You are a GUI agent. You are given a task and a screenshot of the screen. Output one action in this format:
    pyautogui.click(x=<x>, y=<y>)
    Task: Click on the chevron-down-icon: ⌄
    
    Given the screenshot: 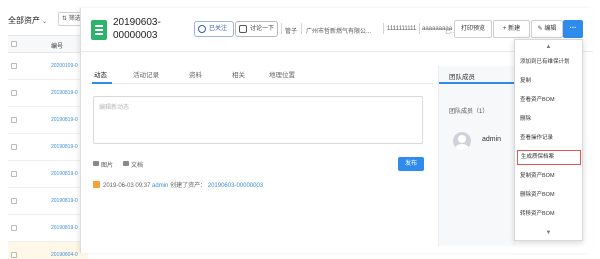 What is the action you would take?
    pyautogui.click(x=45, y=22)
    